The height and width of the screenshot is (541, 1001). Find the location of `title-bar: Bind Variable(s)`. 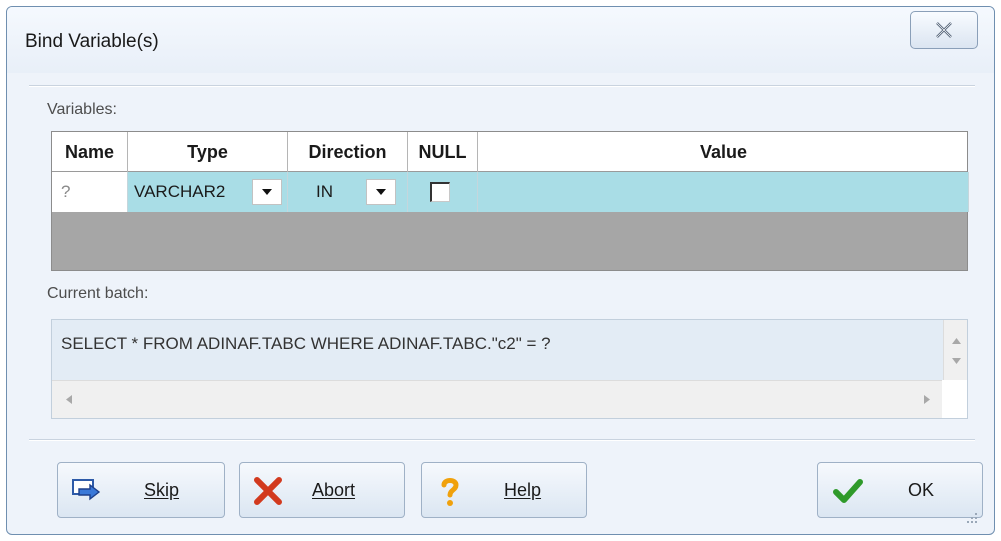

title-bar: Bind Variable(s) is located at coordinates (500, 40).